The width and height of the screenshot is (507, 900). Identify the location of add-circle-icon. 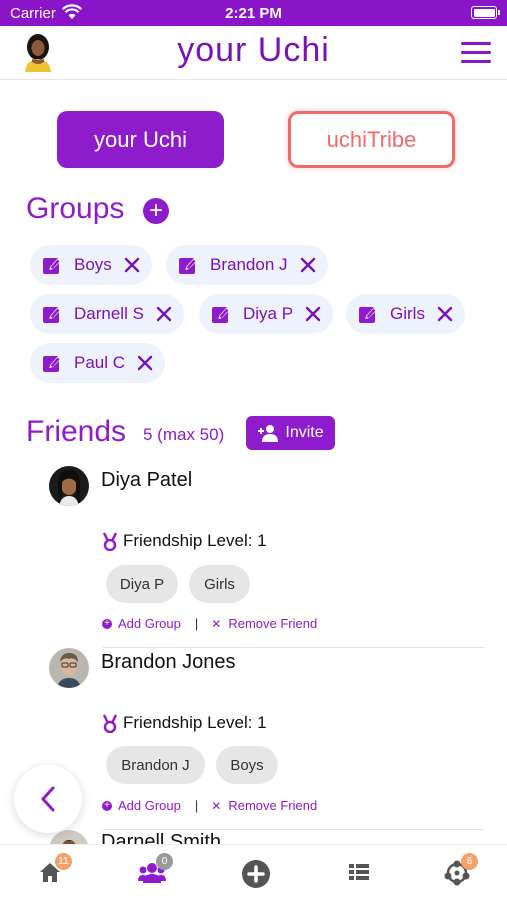
(256, 874).